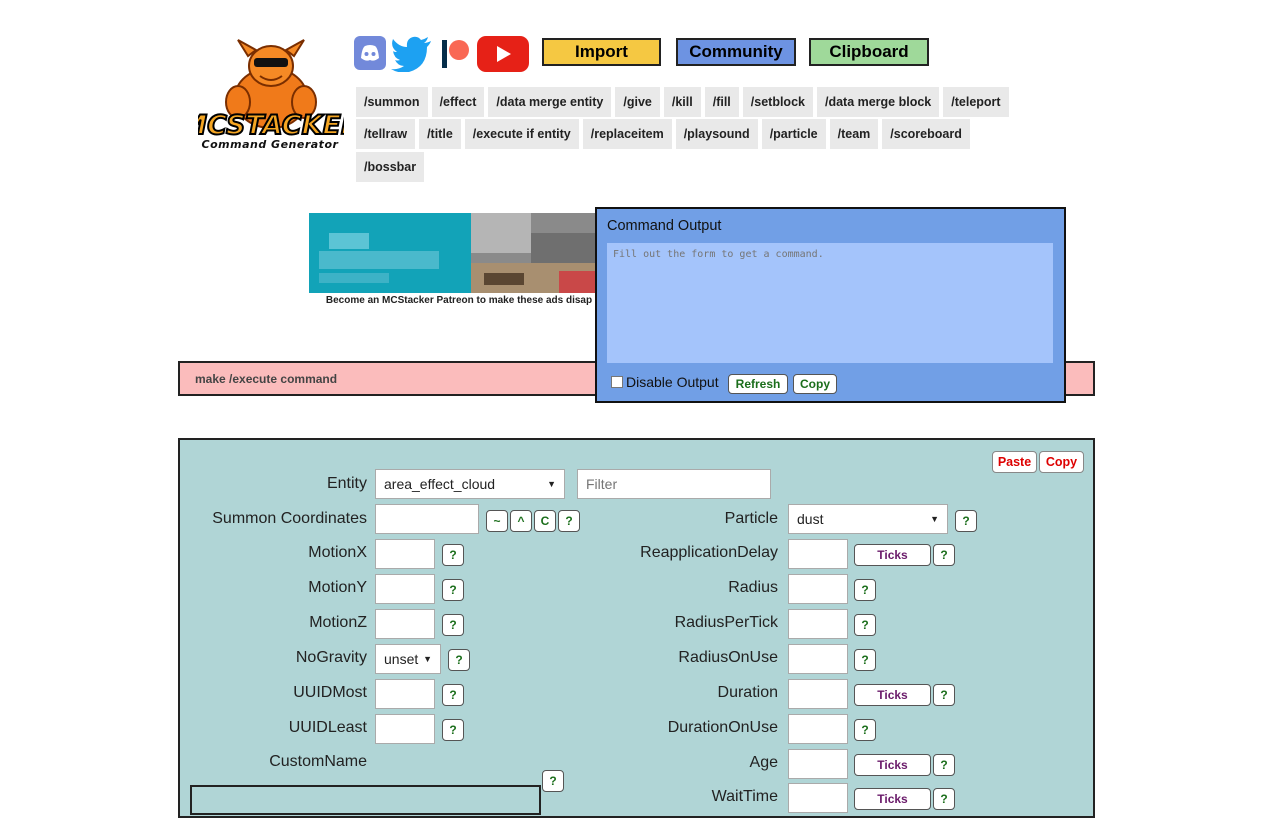 This screenshot has height=818, width=1280. Describe the element at coordinates (405, 589) in the screenshot. I see `motiony-input` at that location.